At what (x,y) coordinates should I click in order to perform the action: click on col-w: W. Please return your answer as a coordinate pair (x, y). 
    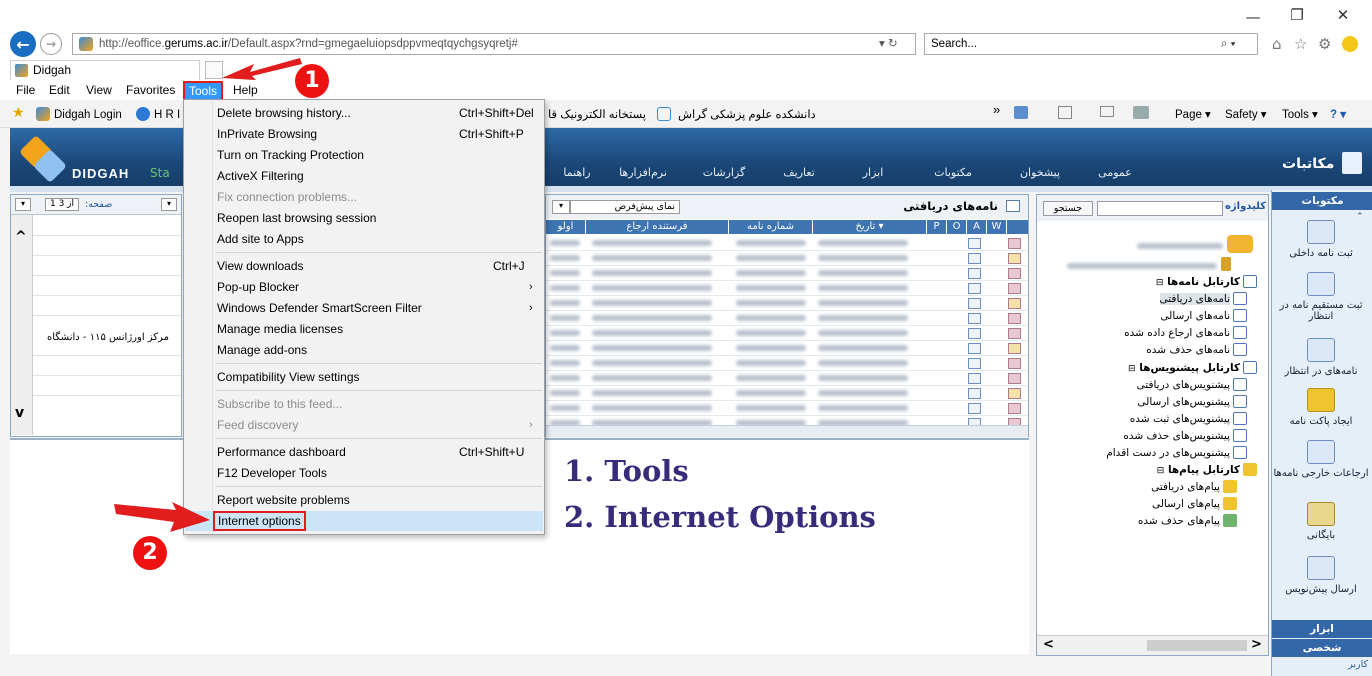
    Looking at the image, I should click on (997, 227).